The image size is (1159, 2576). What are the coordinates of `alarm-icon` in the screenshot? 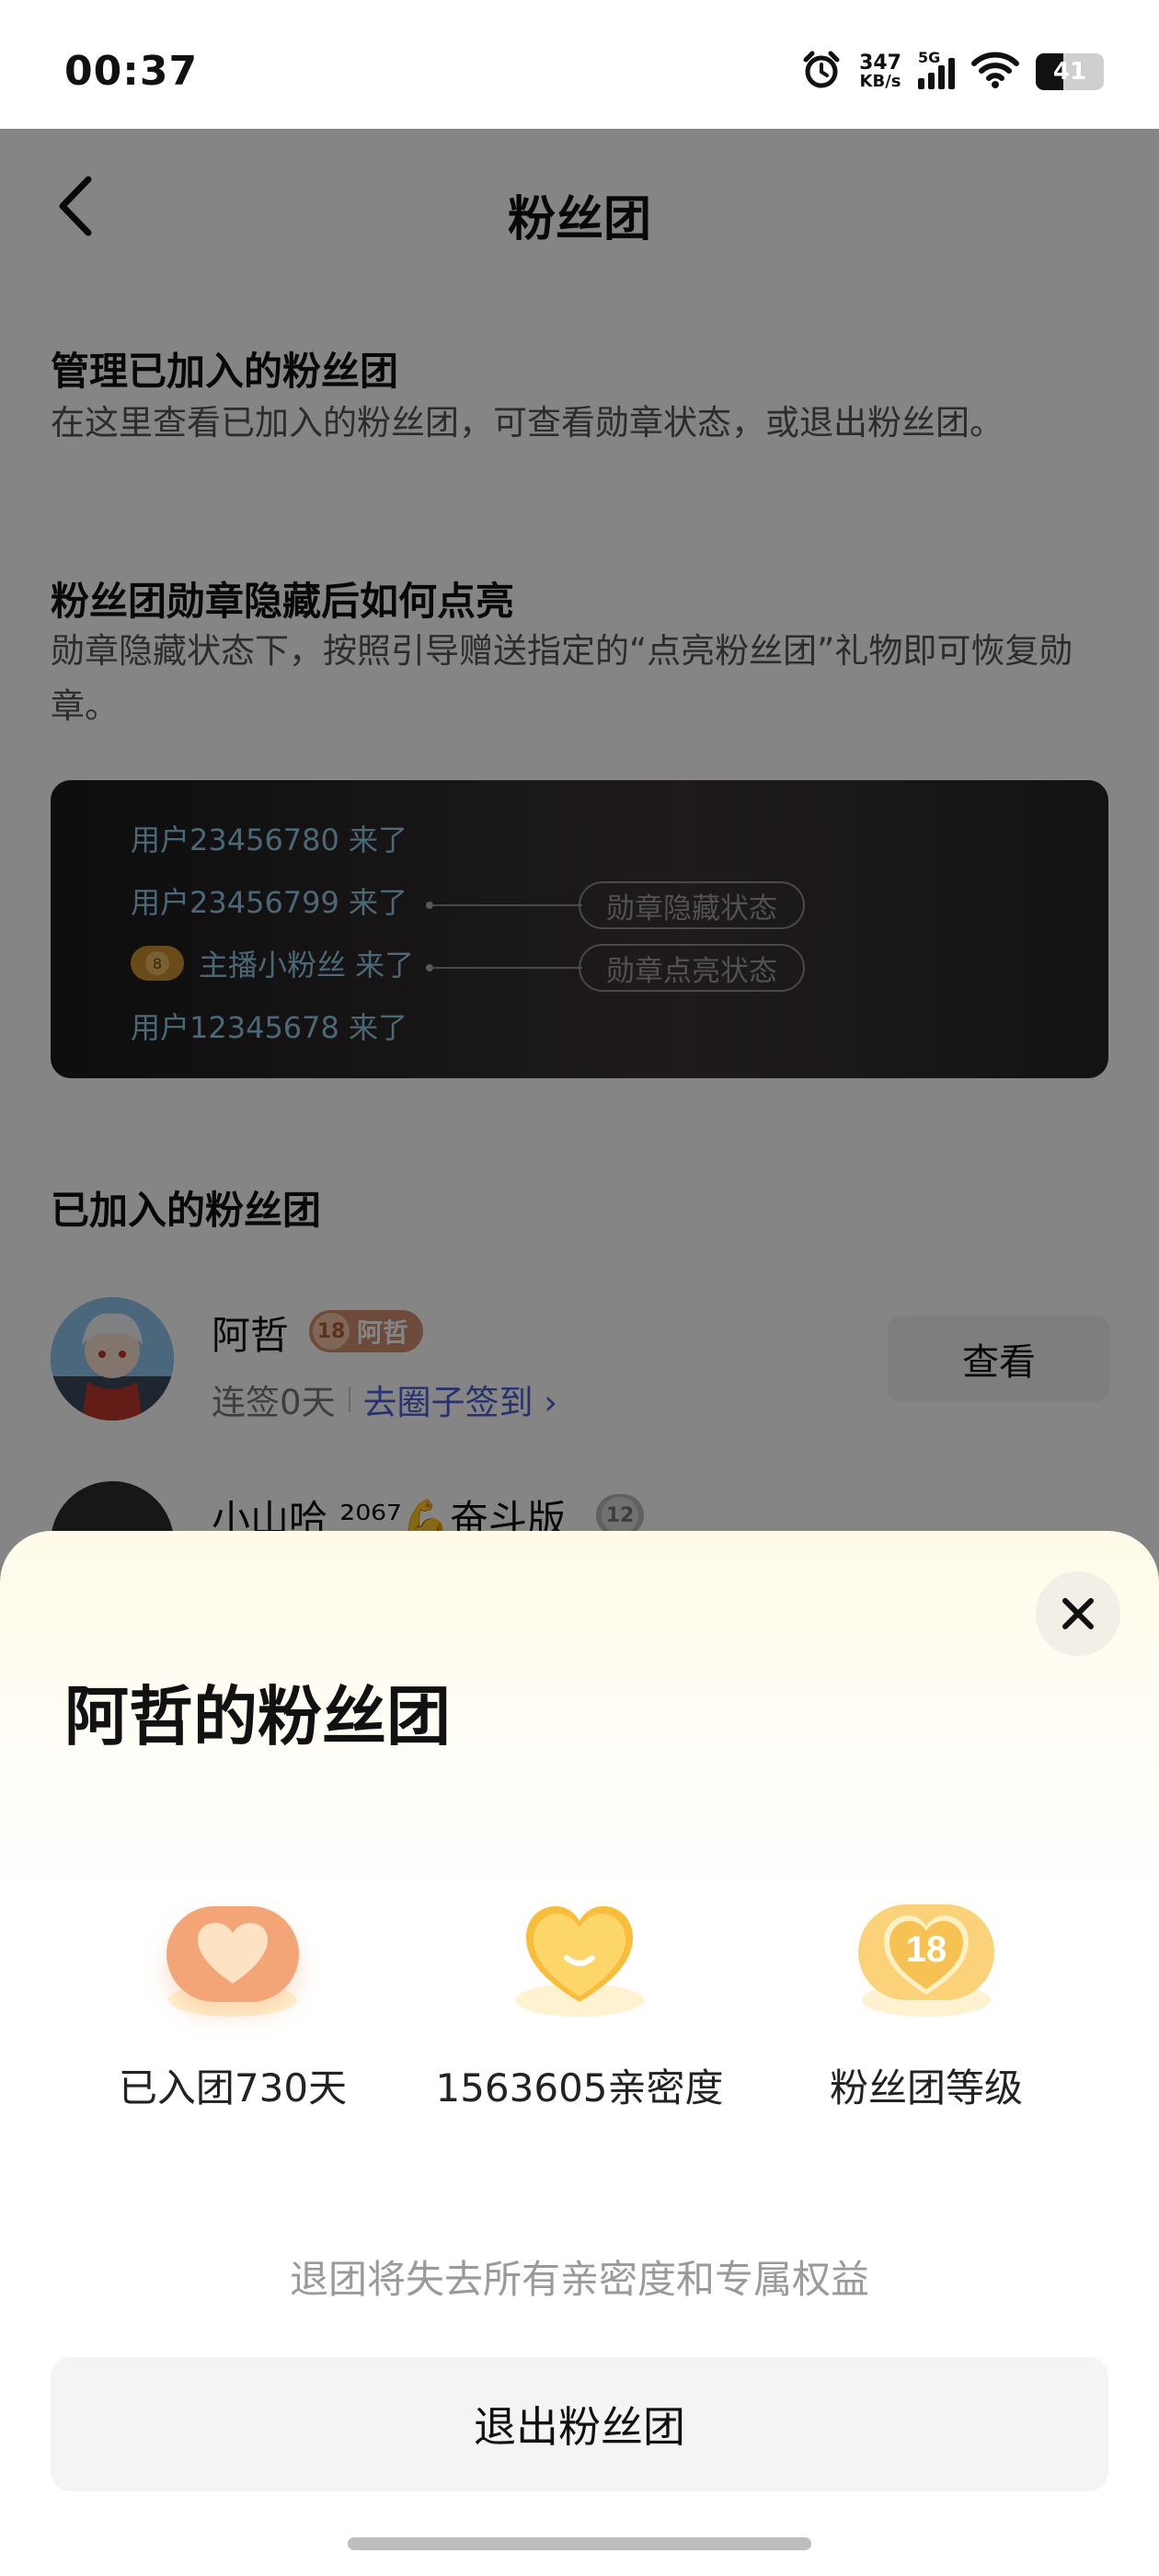 It's located at (821, 72).